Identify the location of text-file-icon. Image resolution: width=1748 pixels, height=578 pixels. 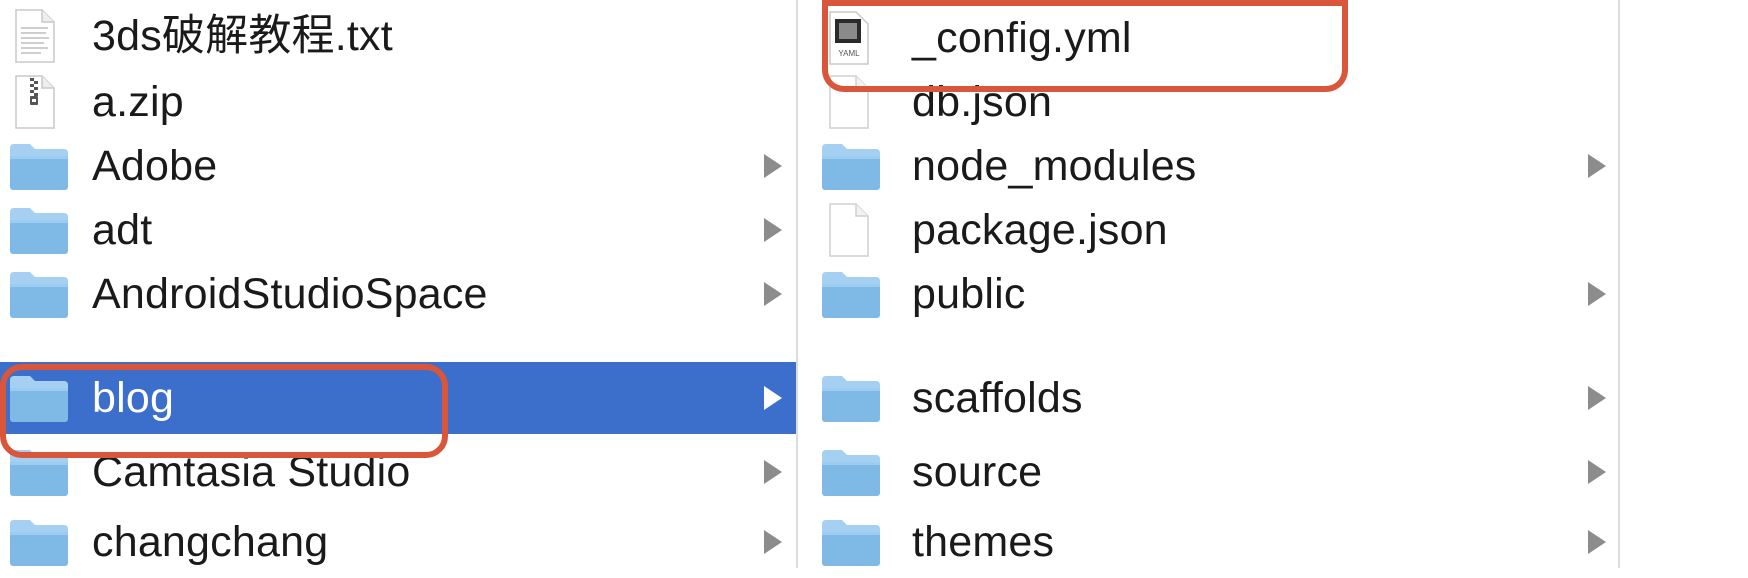
(39, 36).